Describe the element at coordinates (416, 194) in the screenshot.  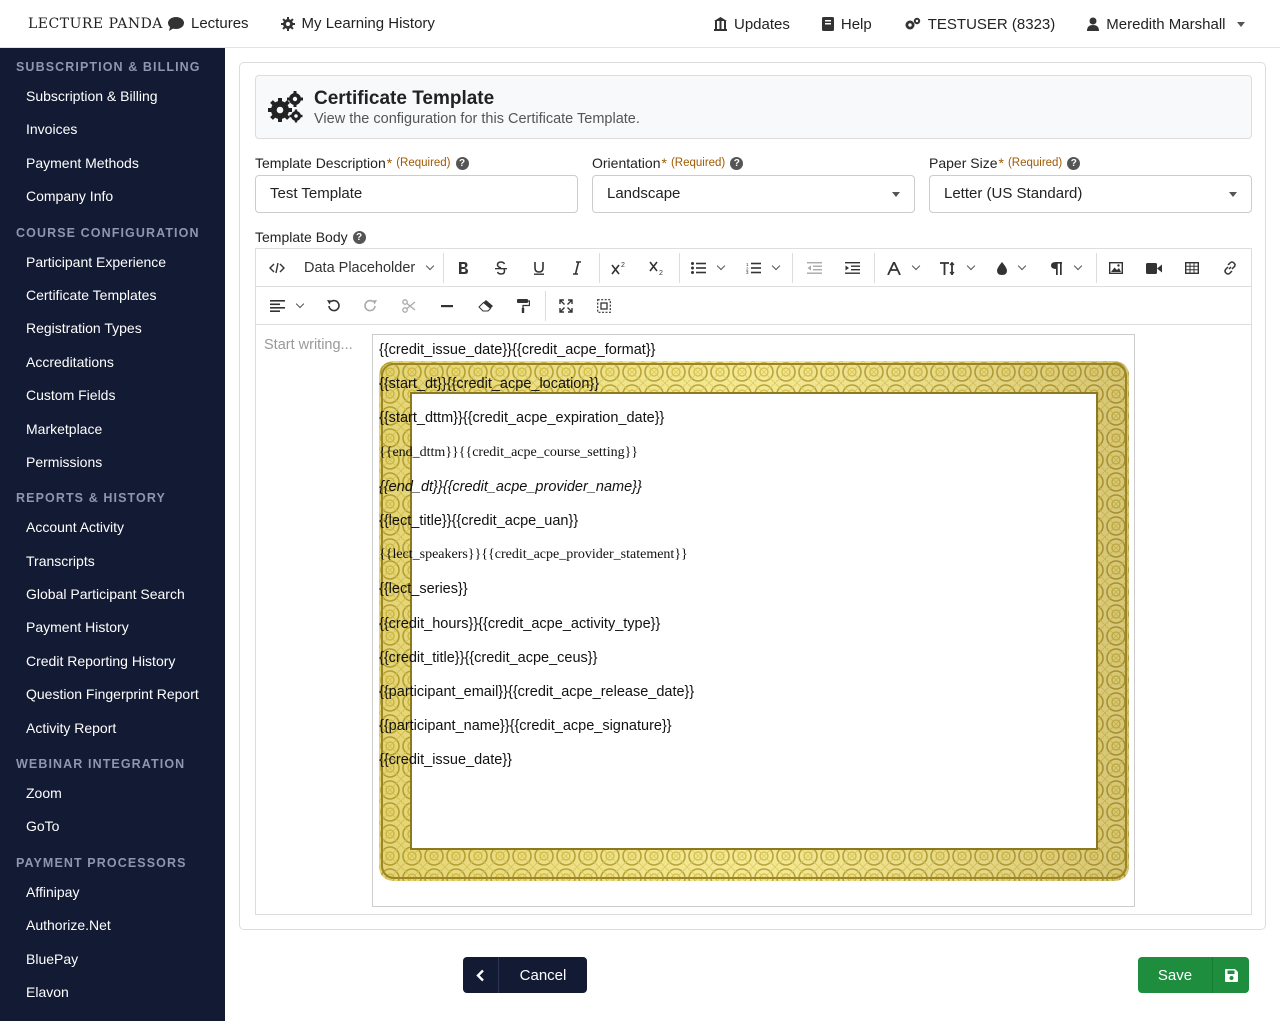
I see `template-description-input: Test Template` at that location.